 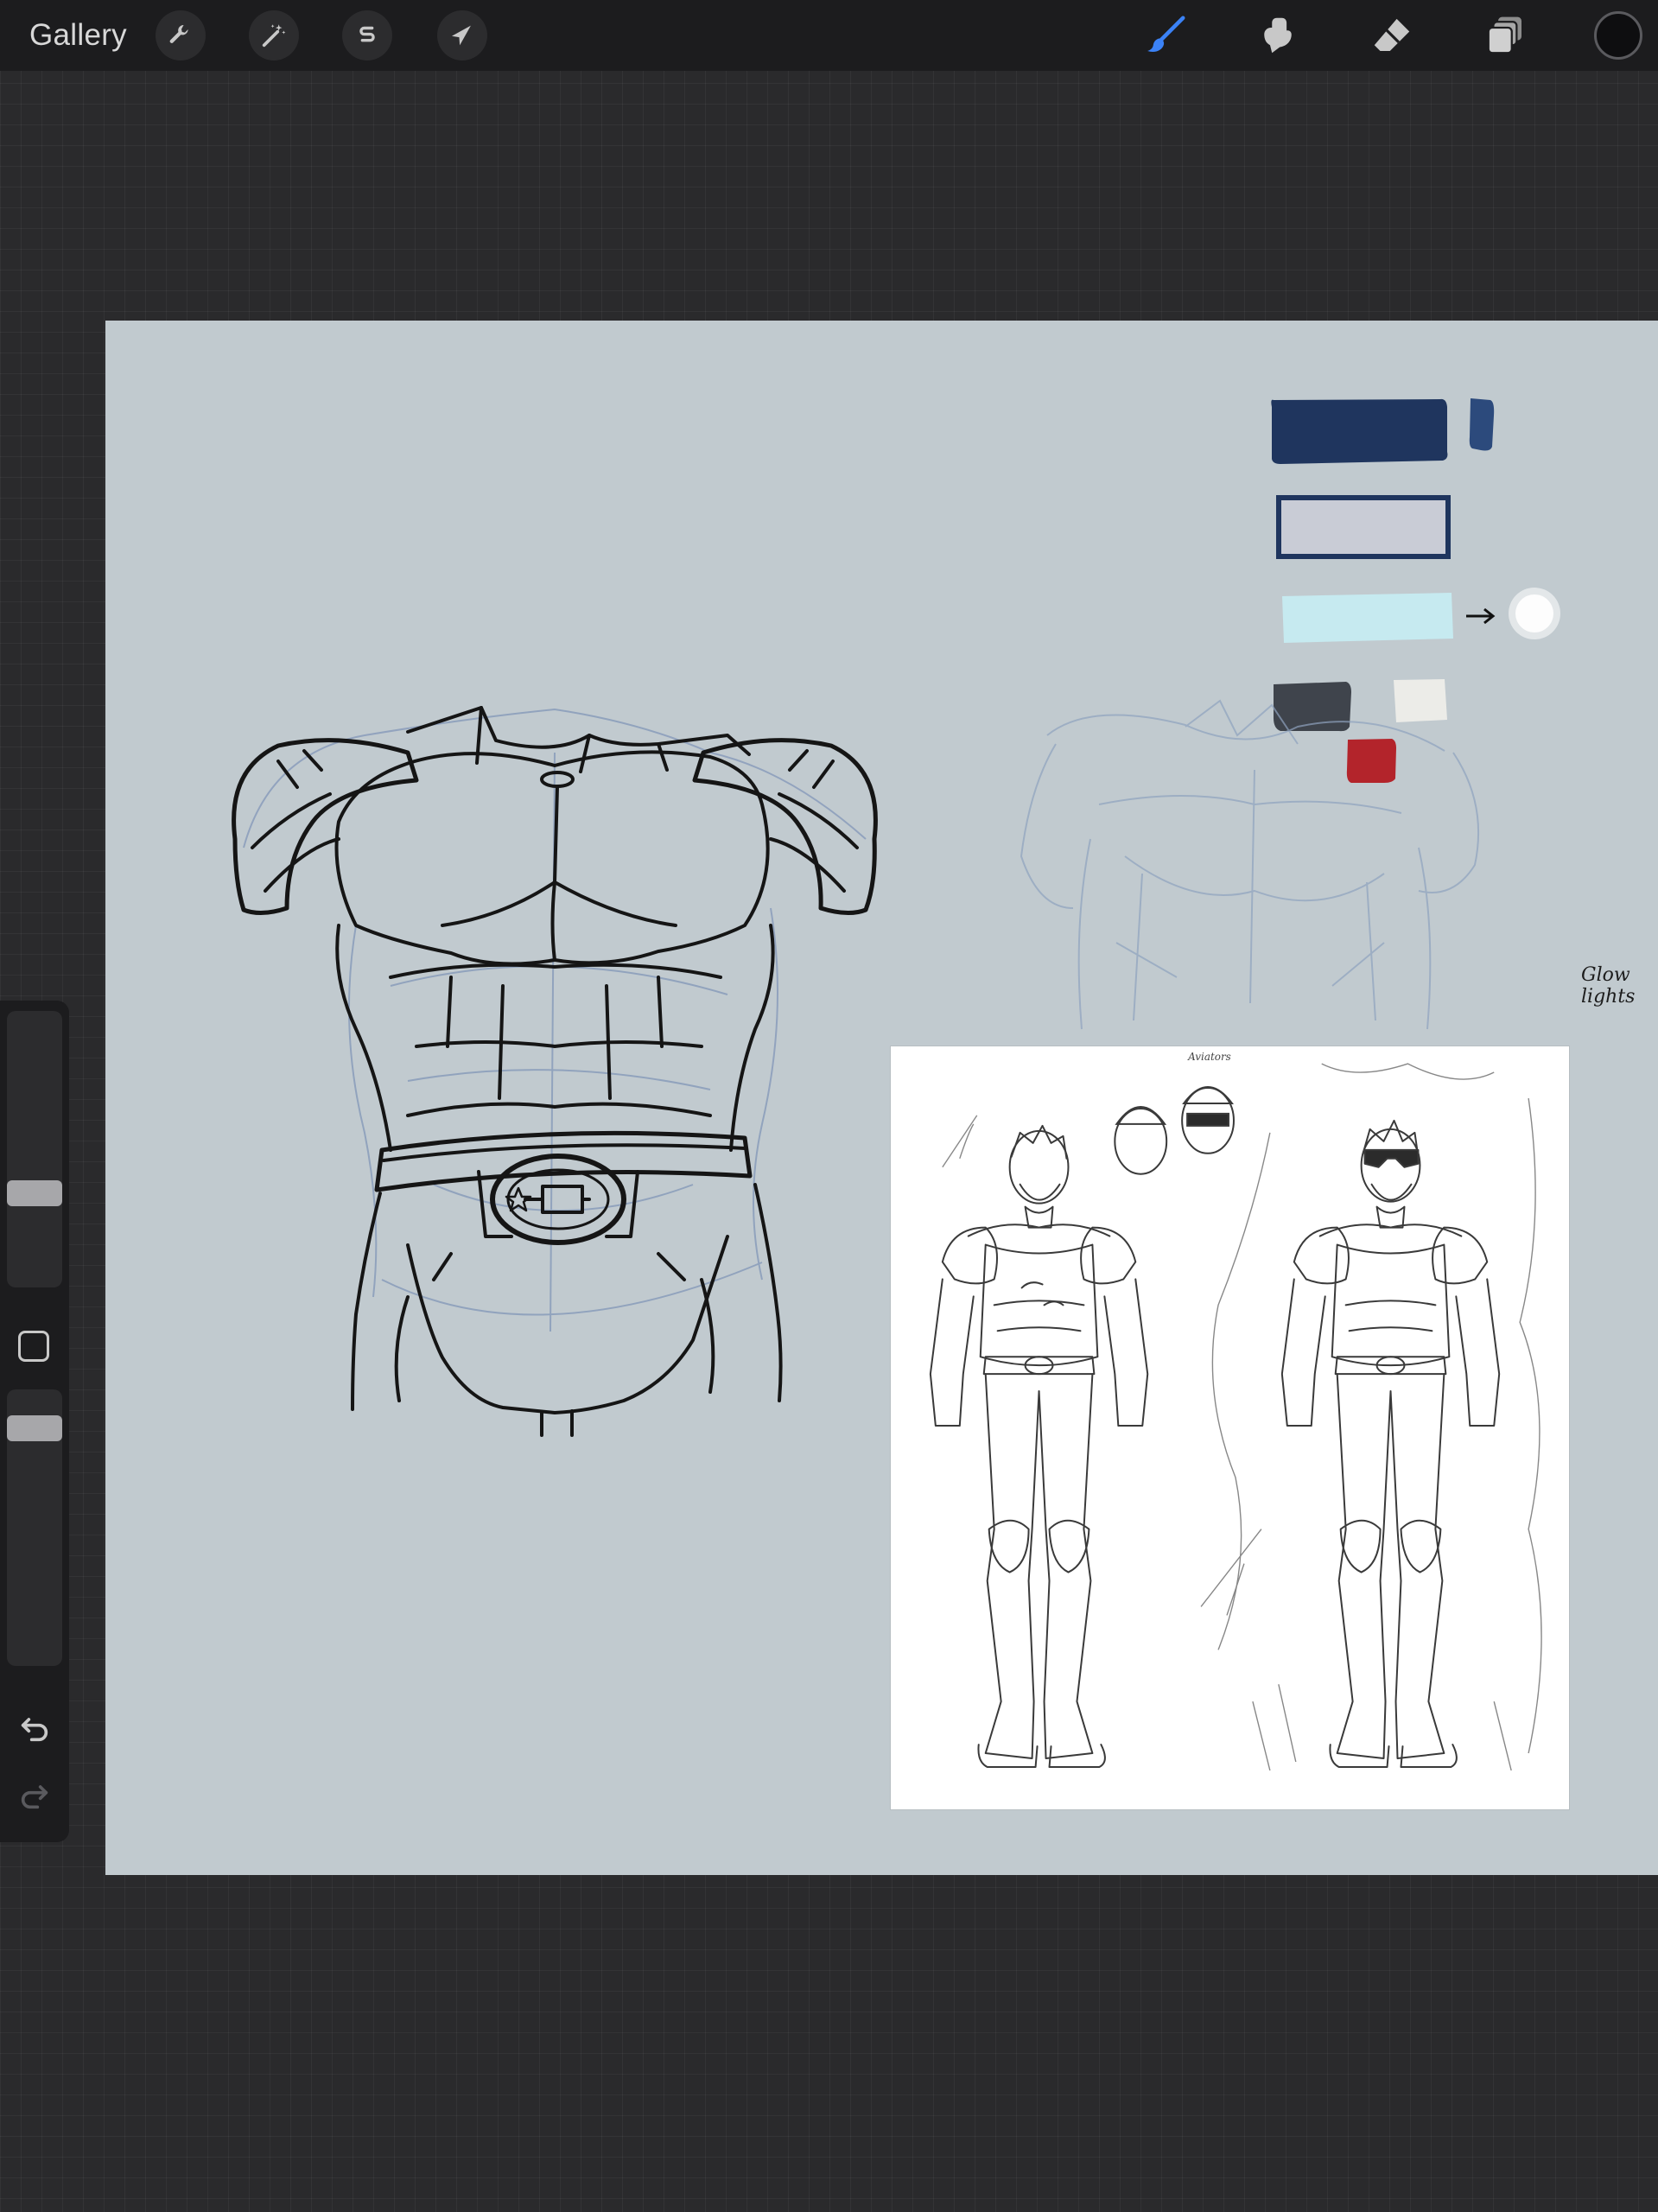 I want to click on eraser-tool, so click(x=1392, y=35).